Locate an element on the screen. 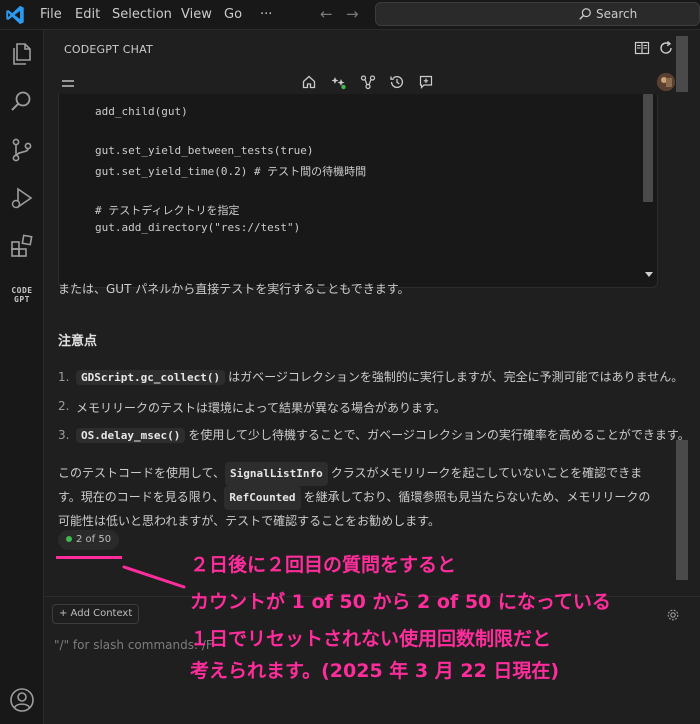 The width and height of the screenshot is (700, 724). inline-code: GDScript.gc_collect() is located at coordinates (151, 377).